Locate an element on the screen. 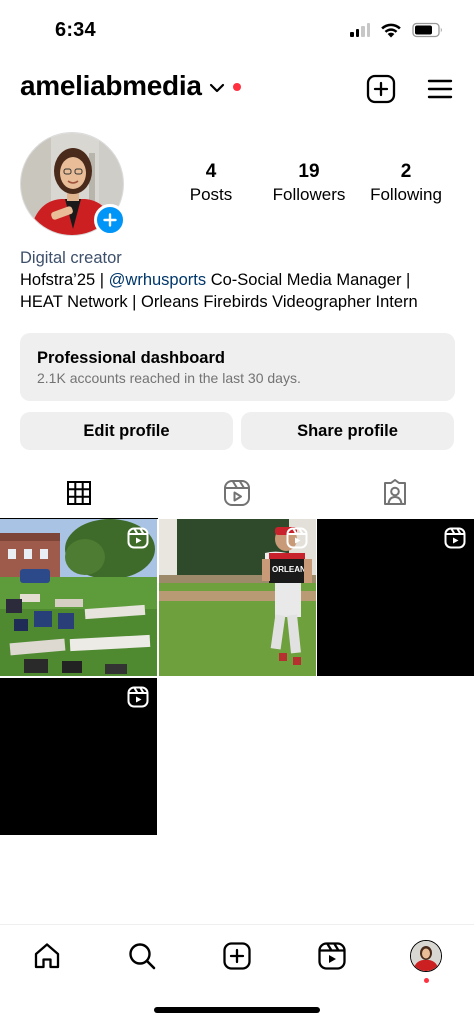 This screenshot has height=1025, width=474. status-icons is located at coordinates (397, 30).